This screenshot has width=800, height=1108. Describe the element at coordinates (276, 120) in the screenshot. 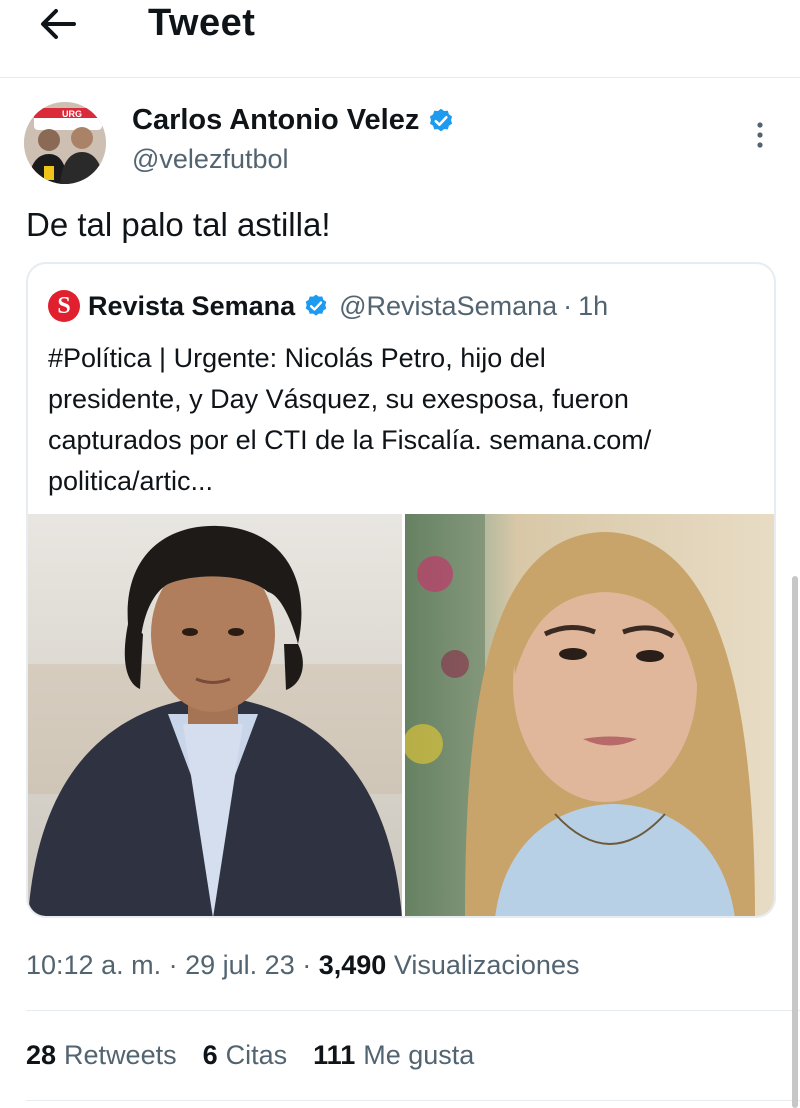

I see `author-name-text: Carlos Antonio Velez` at that location.